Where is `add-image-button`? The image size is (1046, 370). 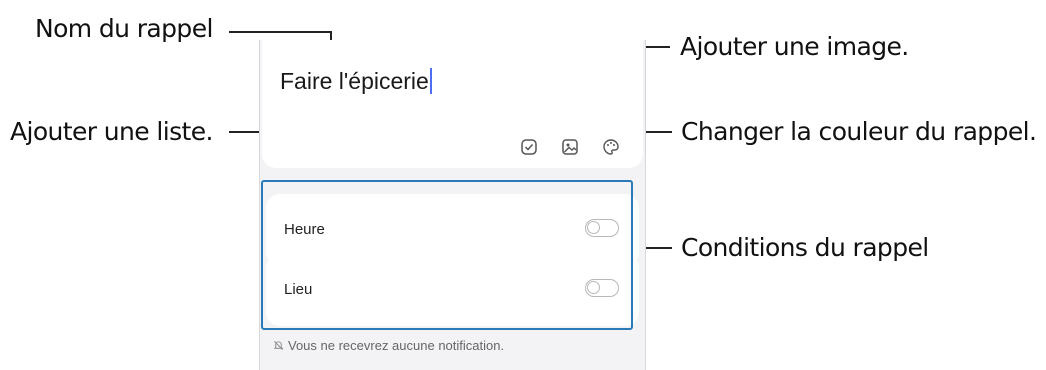 add-image-button is located at coordinates (570, 147).